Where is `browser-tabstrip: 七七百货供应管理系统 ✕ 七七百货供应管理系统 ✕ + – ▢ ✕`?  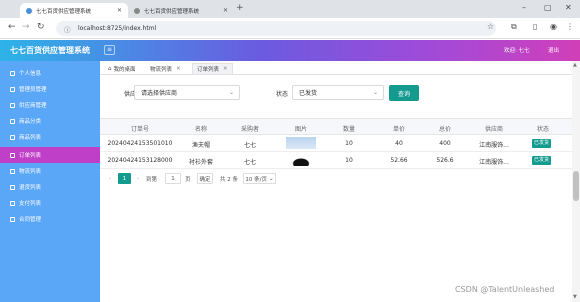
browser-tabstrip: 七七百货供应管理系统 ✕ 七七百货供应管理系统 ✕ + – ▢ ✕ is located at coordinates (290, 9).